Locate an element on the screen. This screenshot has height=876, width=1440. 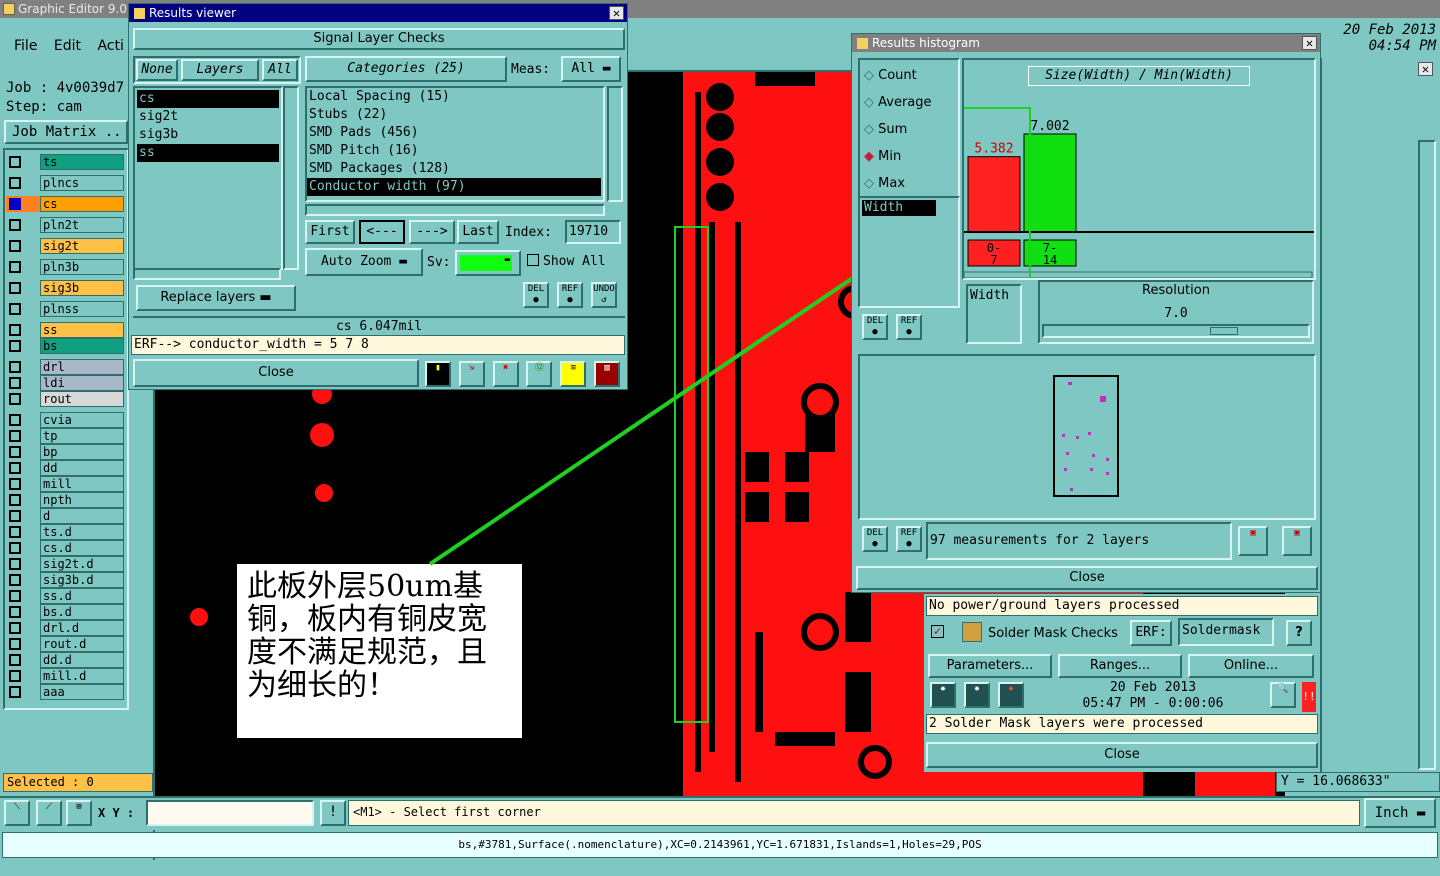
board-preview-svg is located at coordinates (1086, 436).